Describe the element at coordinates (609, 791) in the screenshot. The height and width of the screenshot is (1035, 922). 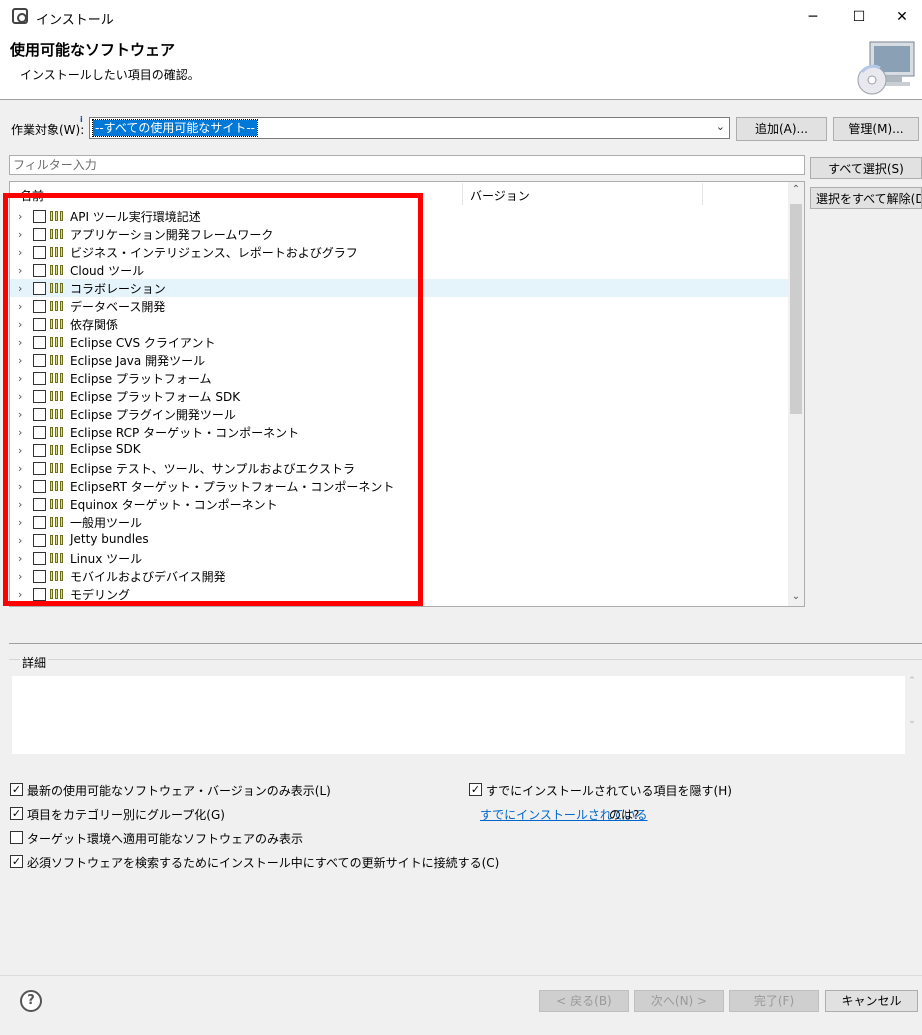
I see `option-label: すでにインストールされている項目を隠す(H)` at that location.